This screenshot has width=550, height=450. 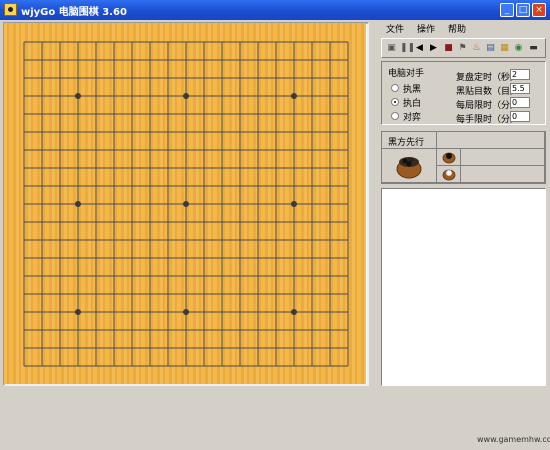 I want to click on komi-input: 5.5, so click(x=520, y=88).